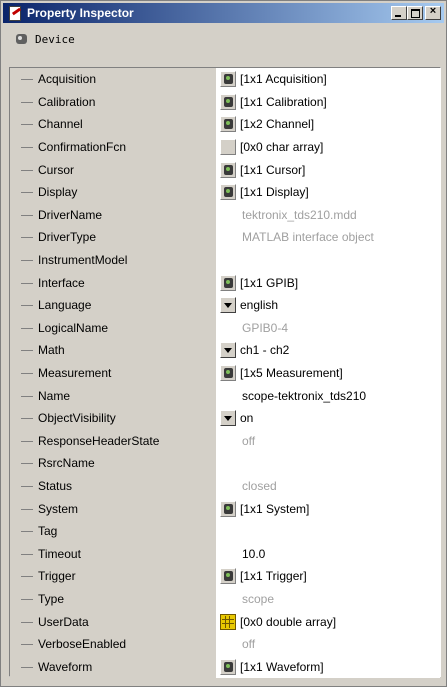 The height and width of the screenshot is (687, 447). I want to click on property-name-cell: Trigger, so click(113, 576).